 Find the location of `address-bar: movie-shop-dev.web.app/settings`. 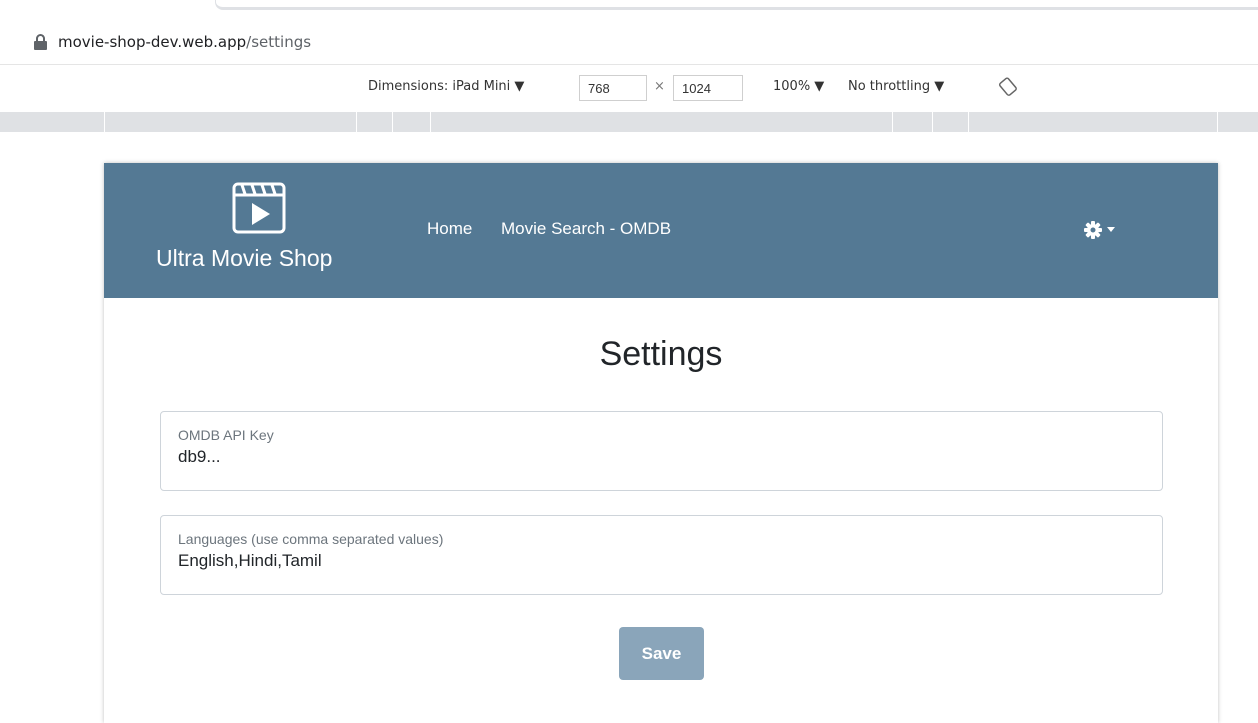

address-bar: movie-shop-dev.web.app/settings is located at coordinates (629, 42).